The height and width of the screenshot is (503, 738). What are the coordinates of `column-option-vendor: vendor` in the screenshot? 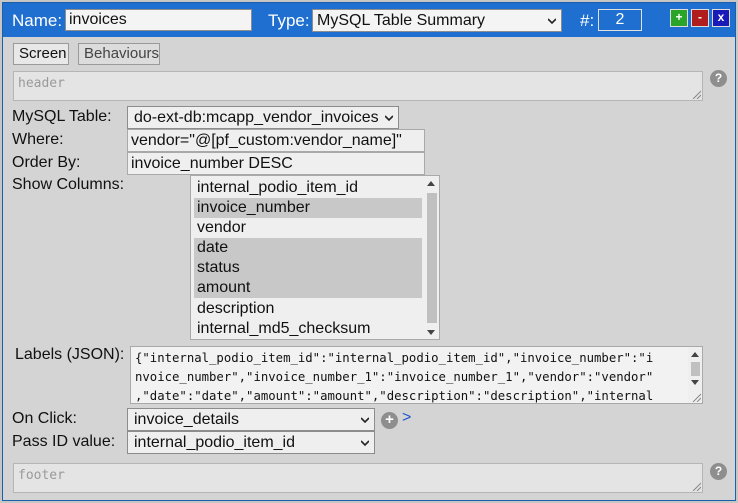 It's located at (308, 228).